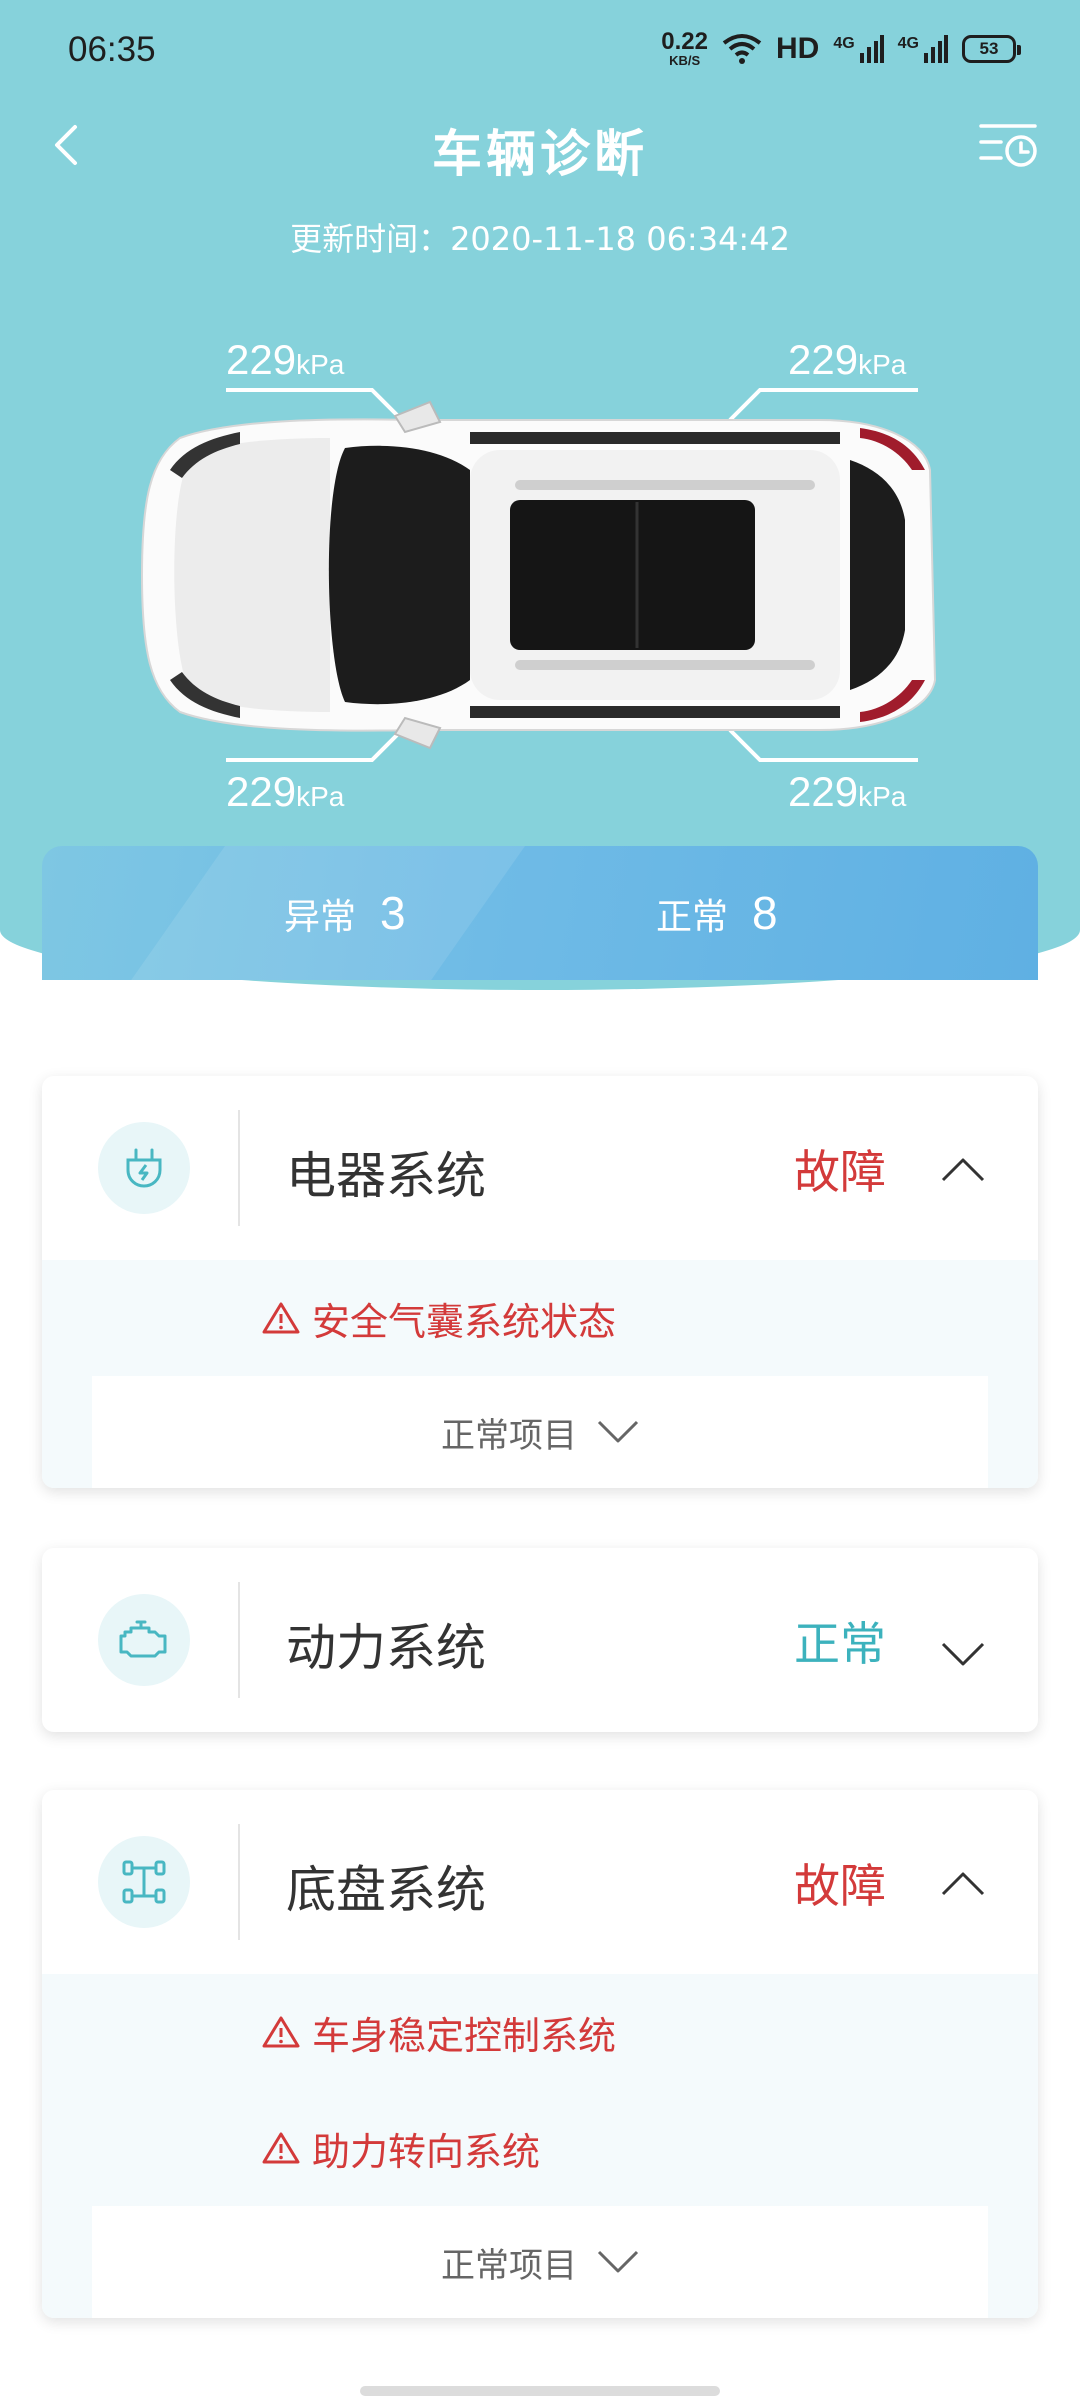 The image size is (1080, 2400). What do you see at coordinates (320, 796) in the screenshot?
I see `tire-rear-left-unit: kPa` at bounding box center [320, 796].